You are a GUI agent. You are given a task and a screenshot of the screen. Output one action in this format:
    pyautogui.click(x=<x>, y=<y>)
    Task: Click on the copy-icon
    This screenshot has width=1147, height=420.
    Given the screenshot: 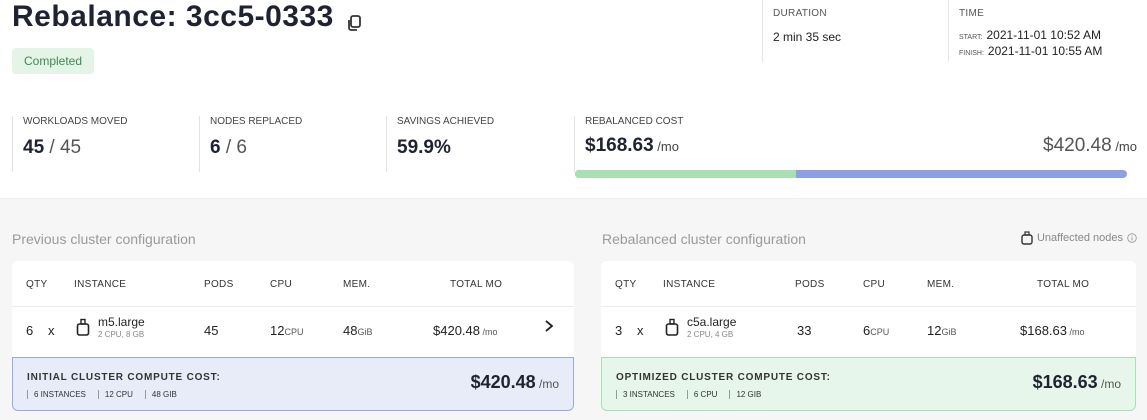 What is the action you would take?
    pyautogui.click(x=354, y=19)
    